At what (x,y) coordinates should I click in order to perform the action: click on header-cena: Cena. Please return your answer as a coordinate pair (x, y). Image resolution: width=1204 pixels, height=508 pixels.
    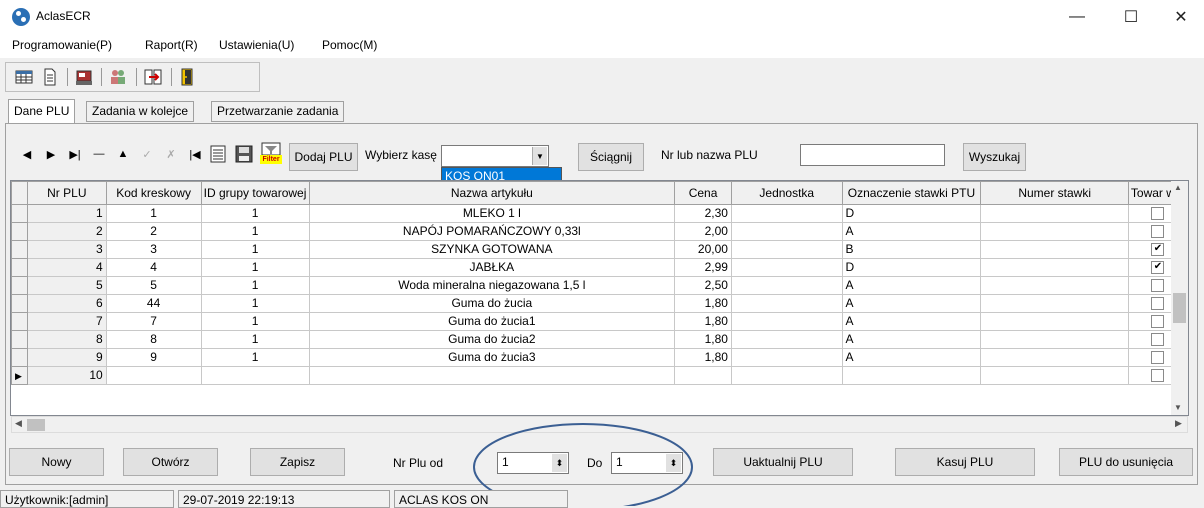
    Looking at the image, I should click on (703, 193).